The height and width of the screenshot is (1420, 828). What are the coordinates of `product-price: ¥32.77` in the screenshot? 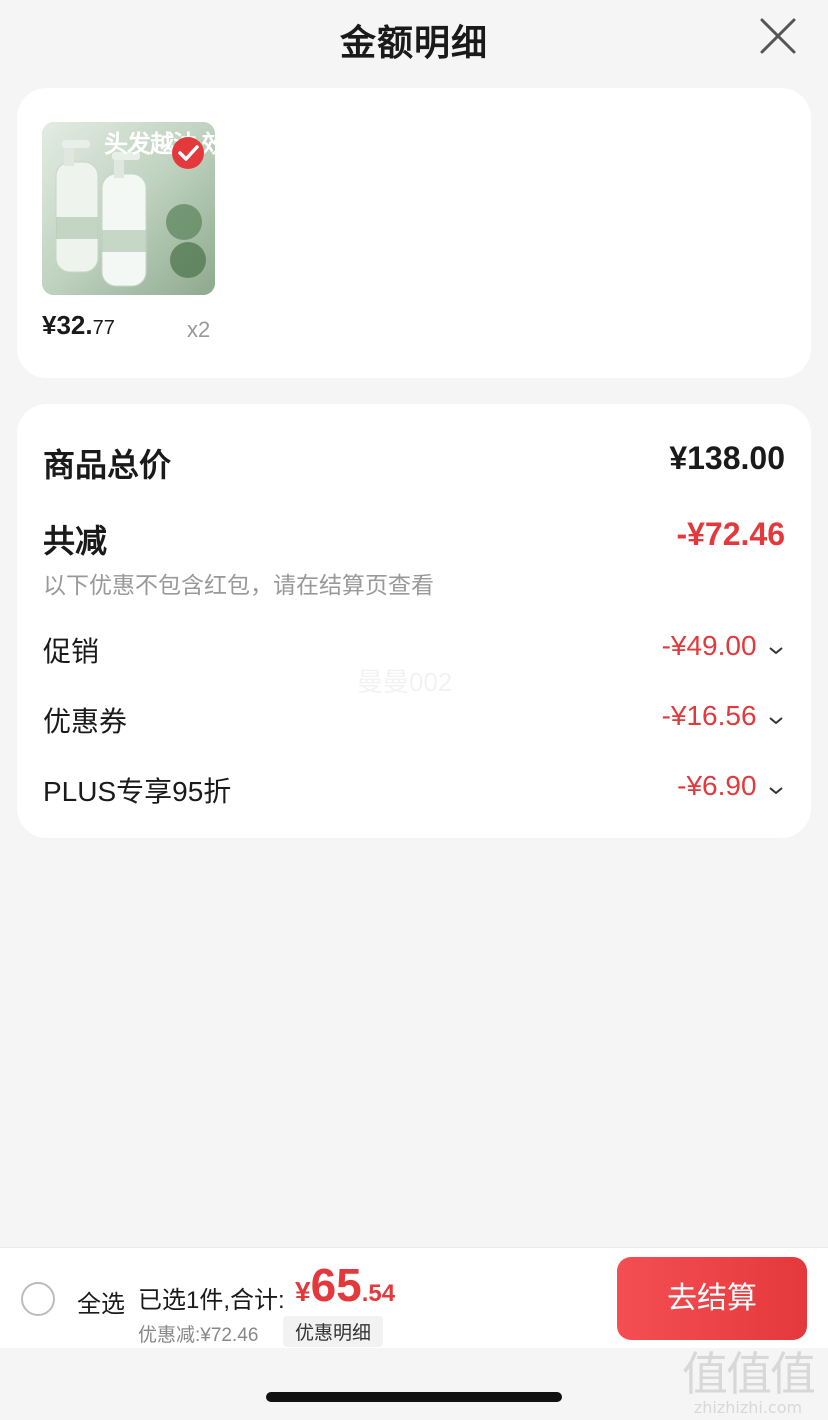 It's located at (78, 328).